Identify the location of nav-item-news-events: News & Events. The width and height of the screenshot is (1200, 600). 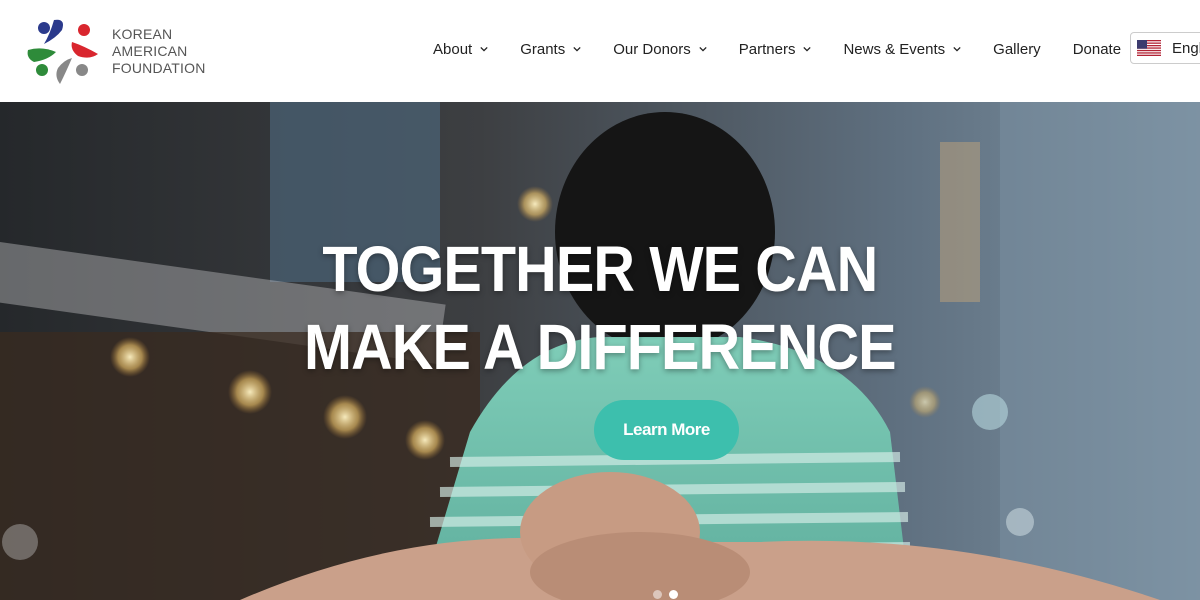
(902, 49).